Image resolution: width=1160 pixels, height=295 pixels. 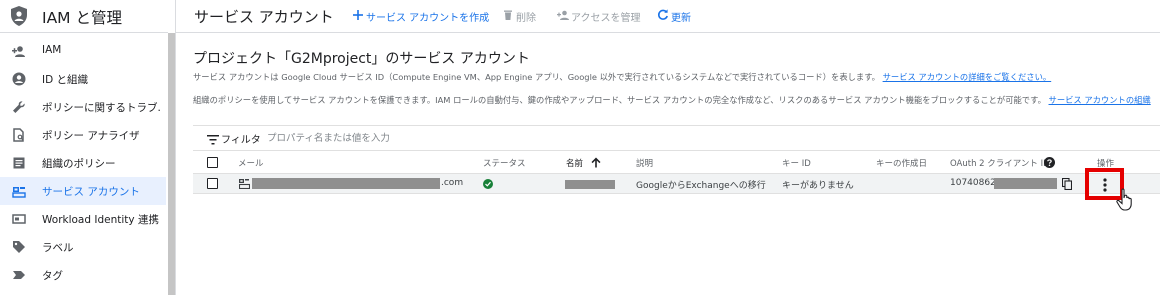 I want to click on sidebar-divider, so click(x=175, y=147).